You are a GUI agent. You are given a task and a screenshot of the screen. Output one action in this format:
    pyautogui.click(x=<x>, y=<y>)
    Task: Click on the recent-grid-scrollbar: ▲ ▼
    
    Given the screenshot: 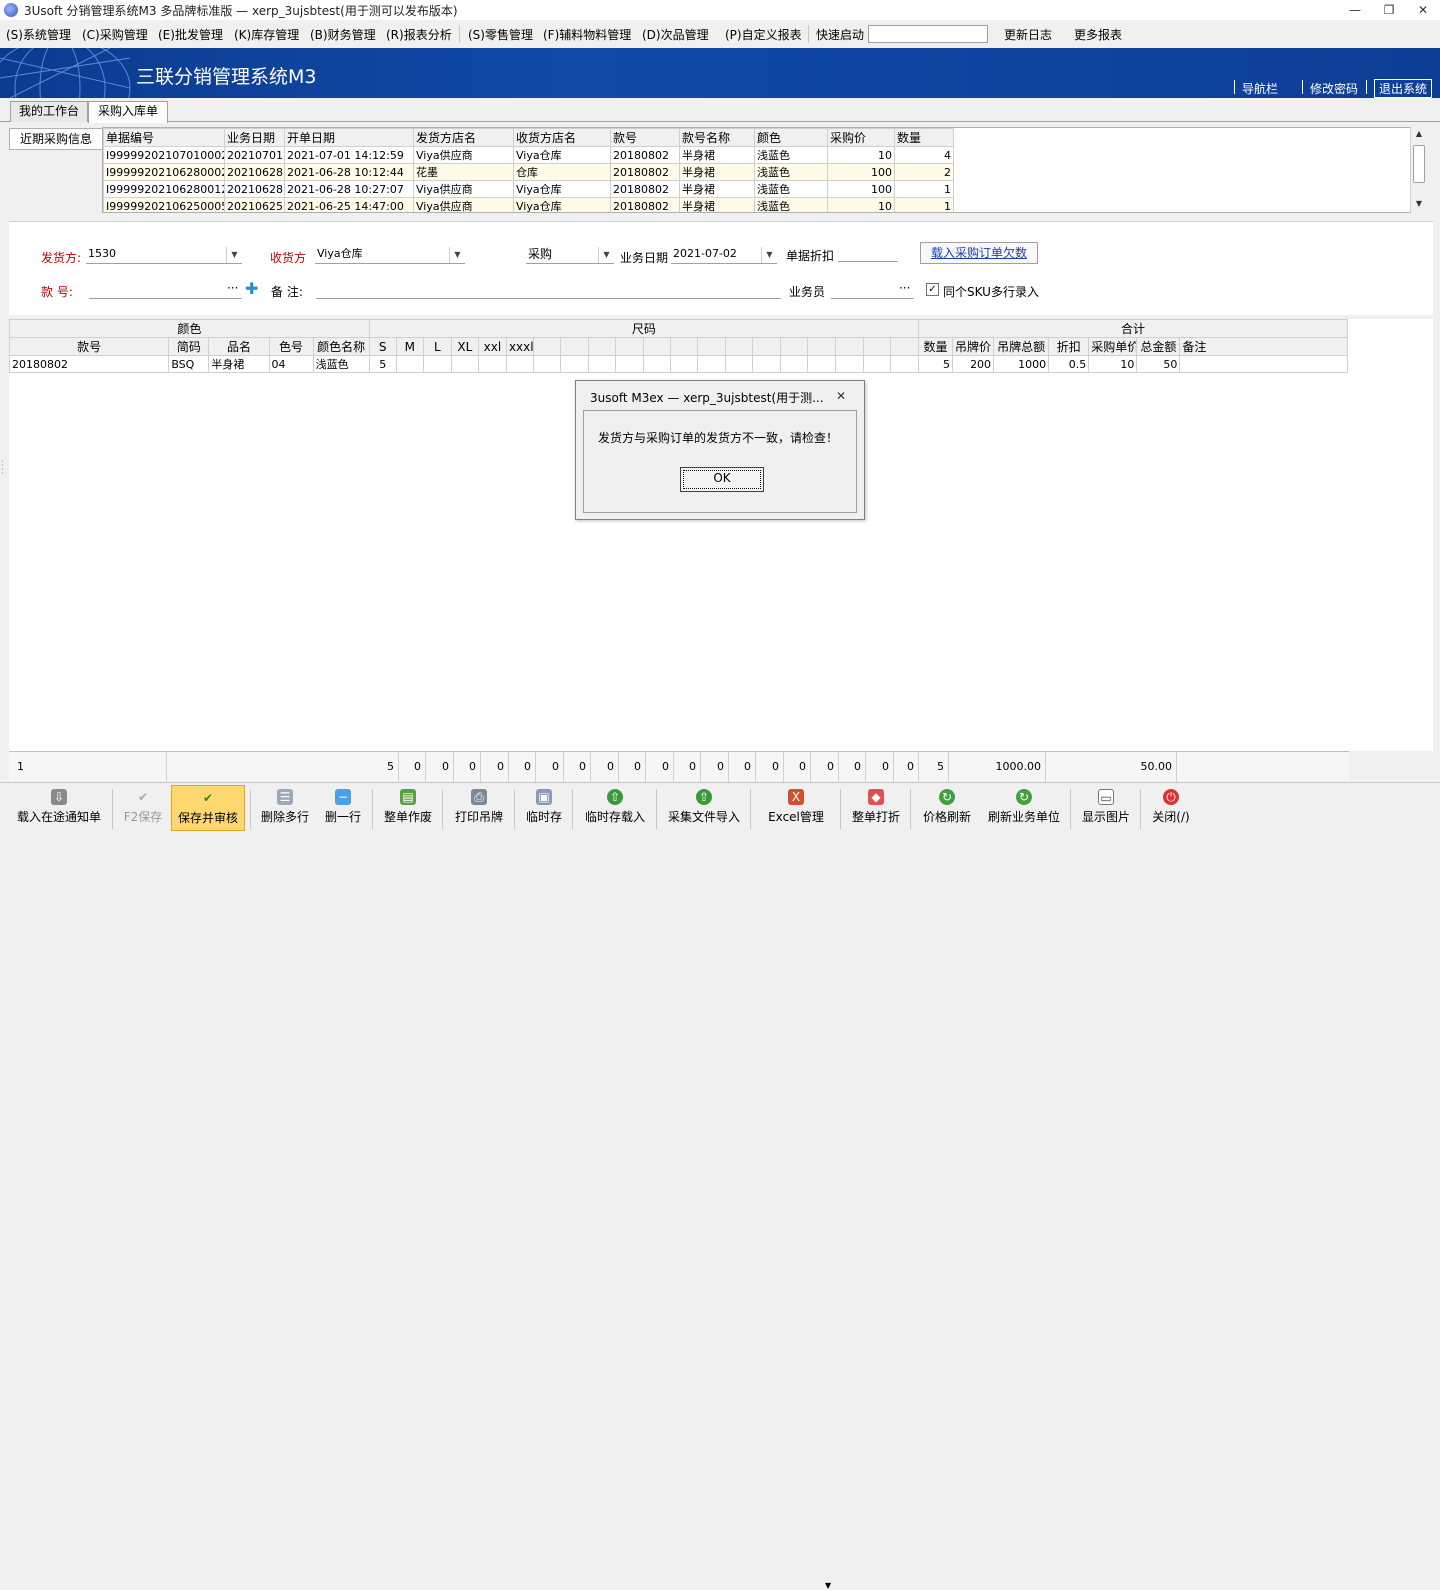 What is the action you would take?
    pyautogui.click(x=1418, y=170)
    